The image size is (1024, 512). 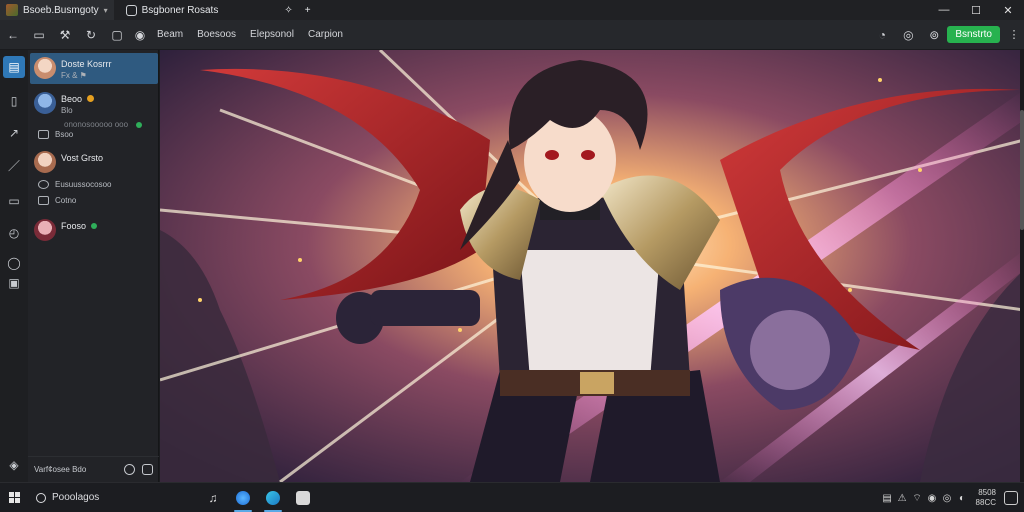 What do you see at coordinates (917, 498) in the screenshot?
I see `wifi-icon: ⌔` at bounding box center [917, 498].